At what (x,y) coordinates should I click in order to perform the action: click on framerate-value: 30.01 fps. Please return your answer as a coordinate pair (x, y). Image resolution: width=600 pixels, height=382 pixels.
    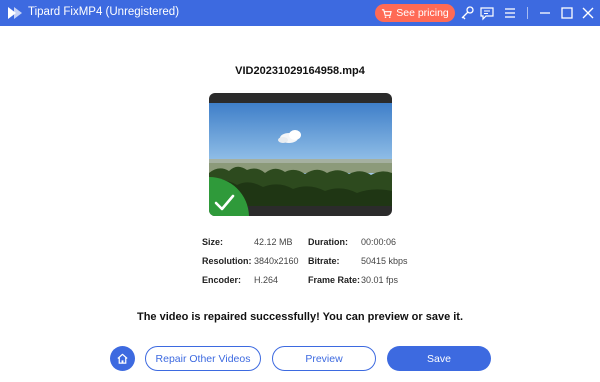
    Looking at the image, I should click on (380, 280).